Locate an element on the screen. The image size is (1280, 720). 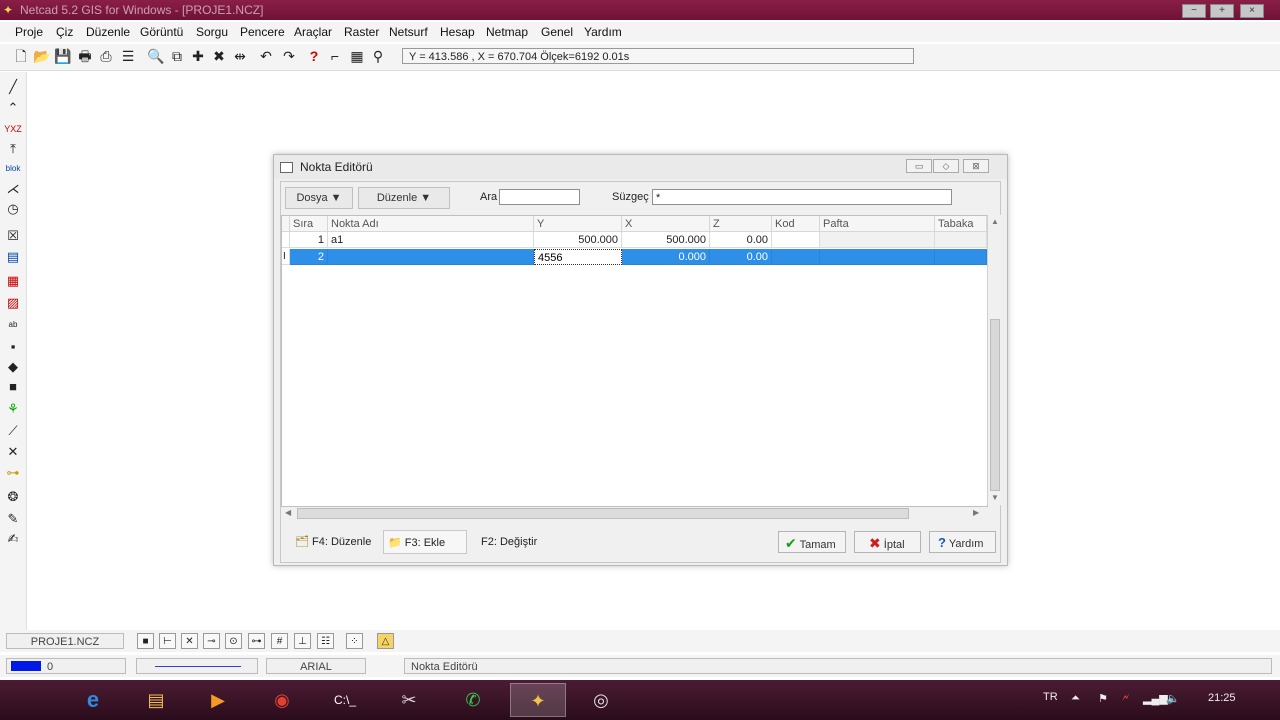
menu-araclar: Araçlar is located at coordinates (313, 32).